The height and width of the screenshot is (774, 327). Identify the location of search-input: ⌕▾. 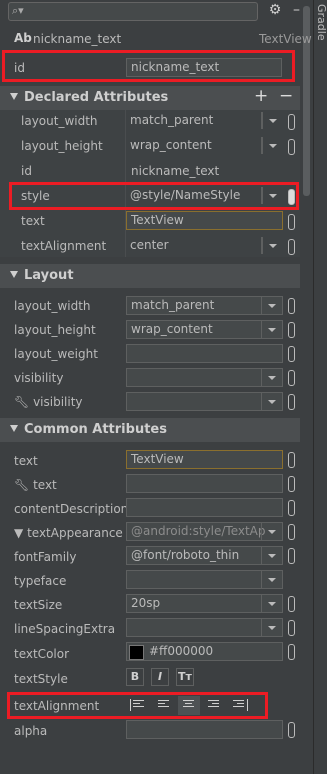
(133, 11).